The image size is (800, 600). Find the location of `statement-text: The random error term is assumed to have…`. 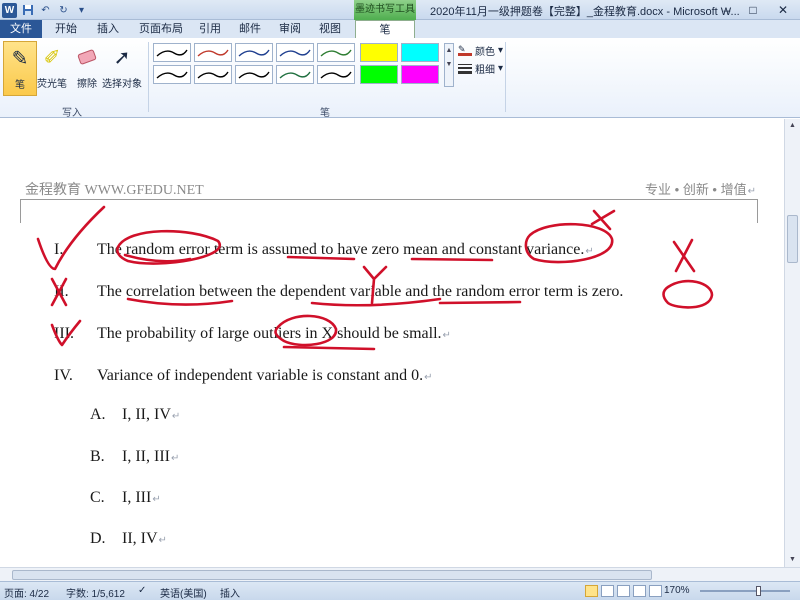

statement-text: The random error term is assumed to have… is located at coordinates (345, 249).